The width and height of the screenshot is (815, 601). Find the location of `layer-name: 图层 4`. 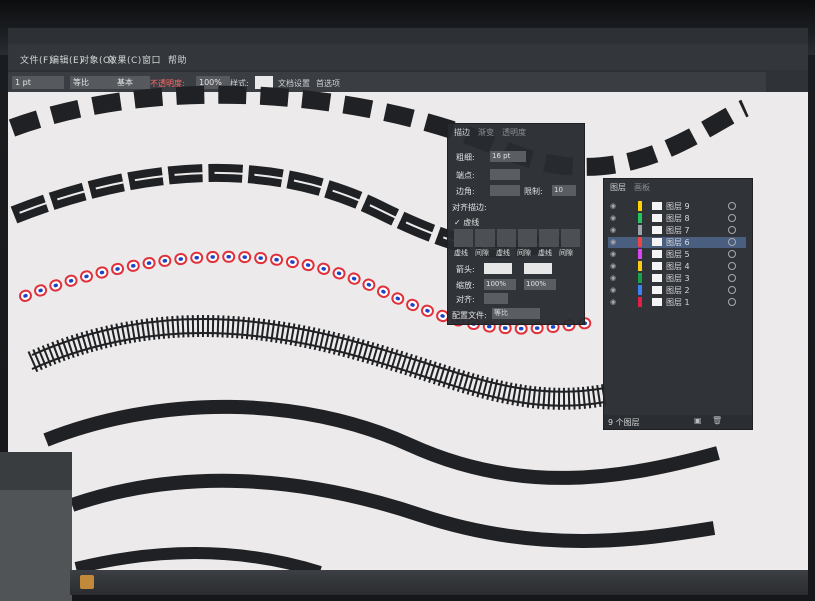

layer-name: 图层 4 is located at coordinates (678, 266).